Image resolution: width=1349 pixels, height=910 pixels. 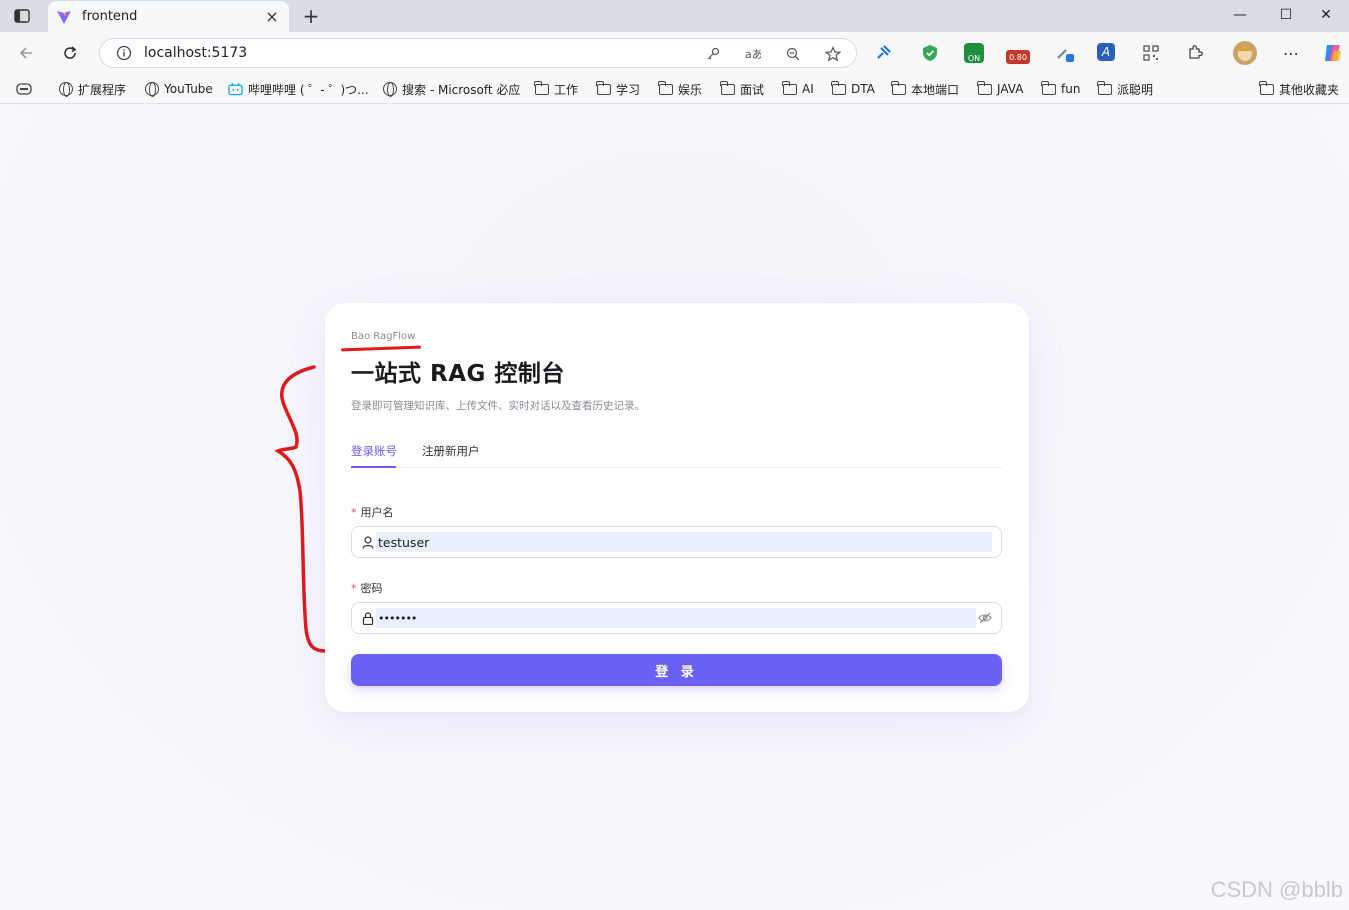 What do you see at coordinates (168, 16) in the screenshot?
I see `browser-tab: frontend ×` at bounding box center [168, 16].